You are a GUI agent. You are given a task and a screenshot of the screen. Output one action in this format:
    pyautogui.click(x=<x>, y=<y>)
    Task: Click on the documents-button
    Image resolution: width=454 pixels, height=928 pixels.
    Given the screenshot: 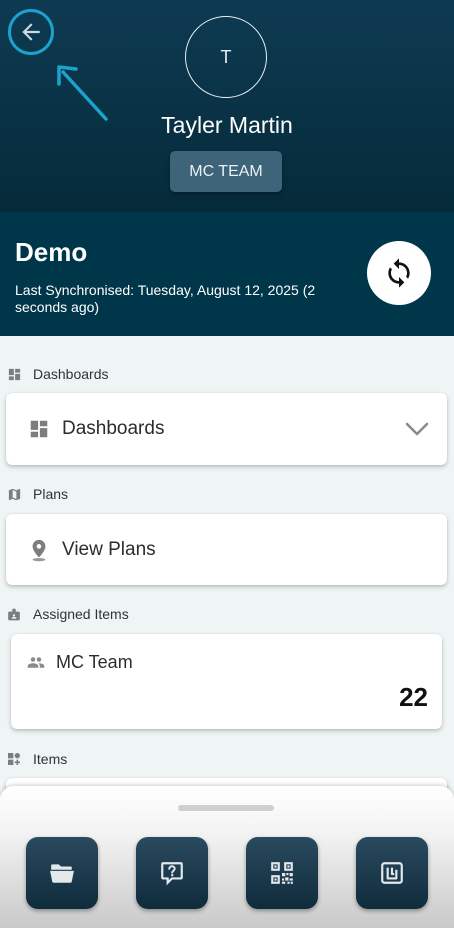 What is the action you would take?
    pyautogui.click(x=62, y=873)
    